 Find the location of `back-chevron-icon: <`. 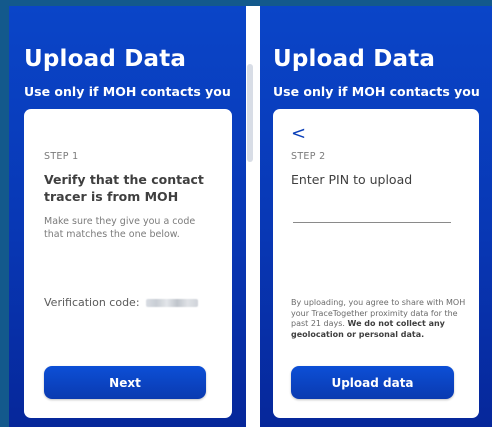

back-chevron-icon: < is located at coordinates (298, 134).